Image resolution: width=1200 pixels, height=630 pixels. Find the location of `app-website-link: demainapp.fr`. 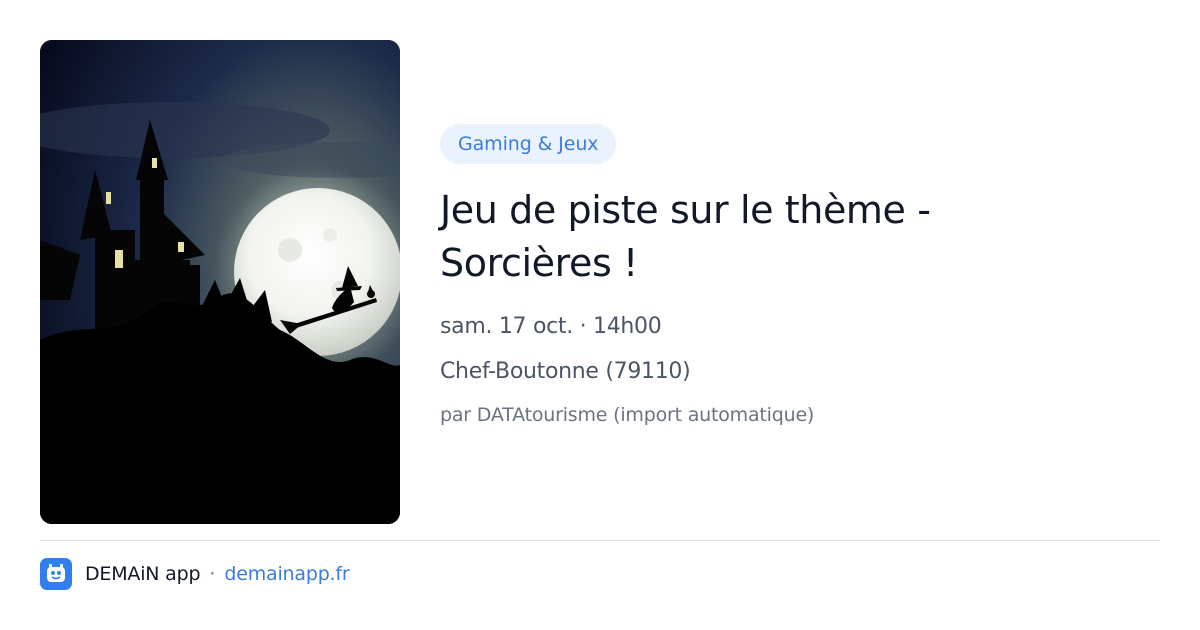

app-website-link: demainapp.fr is located at coordinates (286, 574).